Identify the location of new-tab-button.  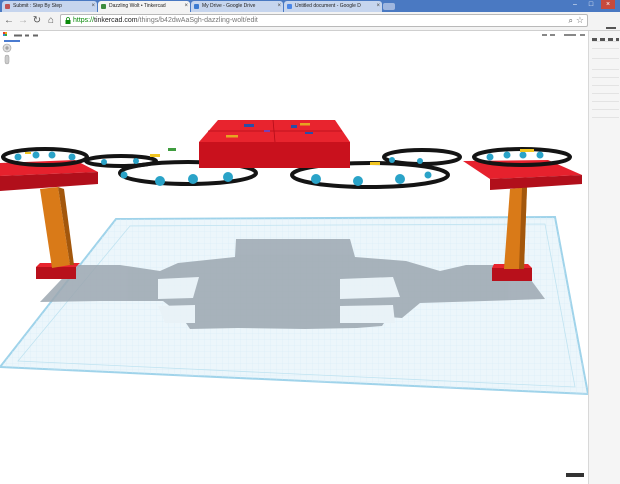
(389, 6).